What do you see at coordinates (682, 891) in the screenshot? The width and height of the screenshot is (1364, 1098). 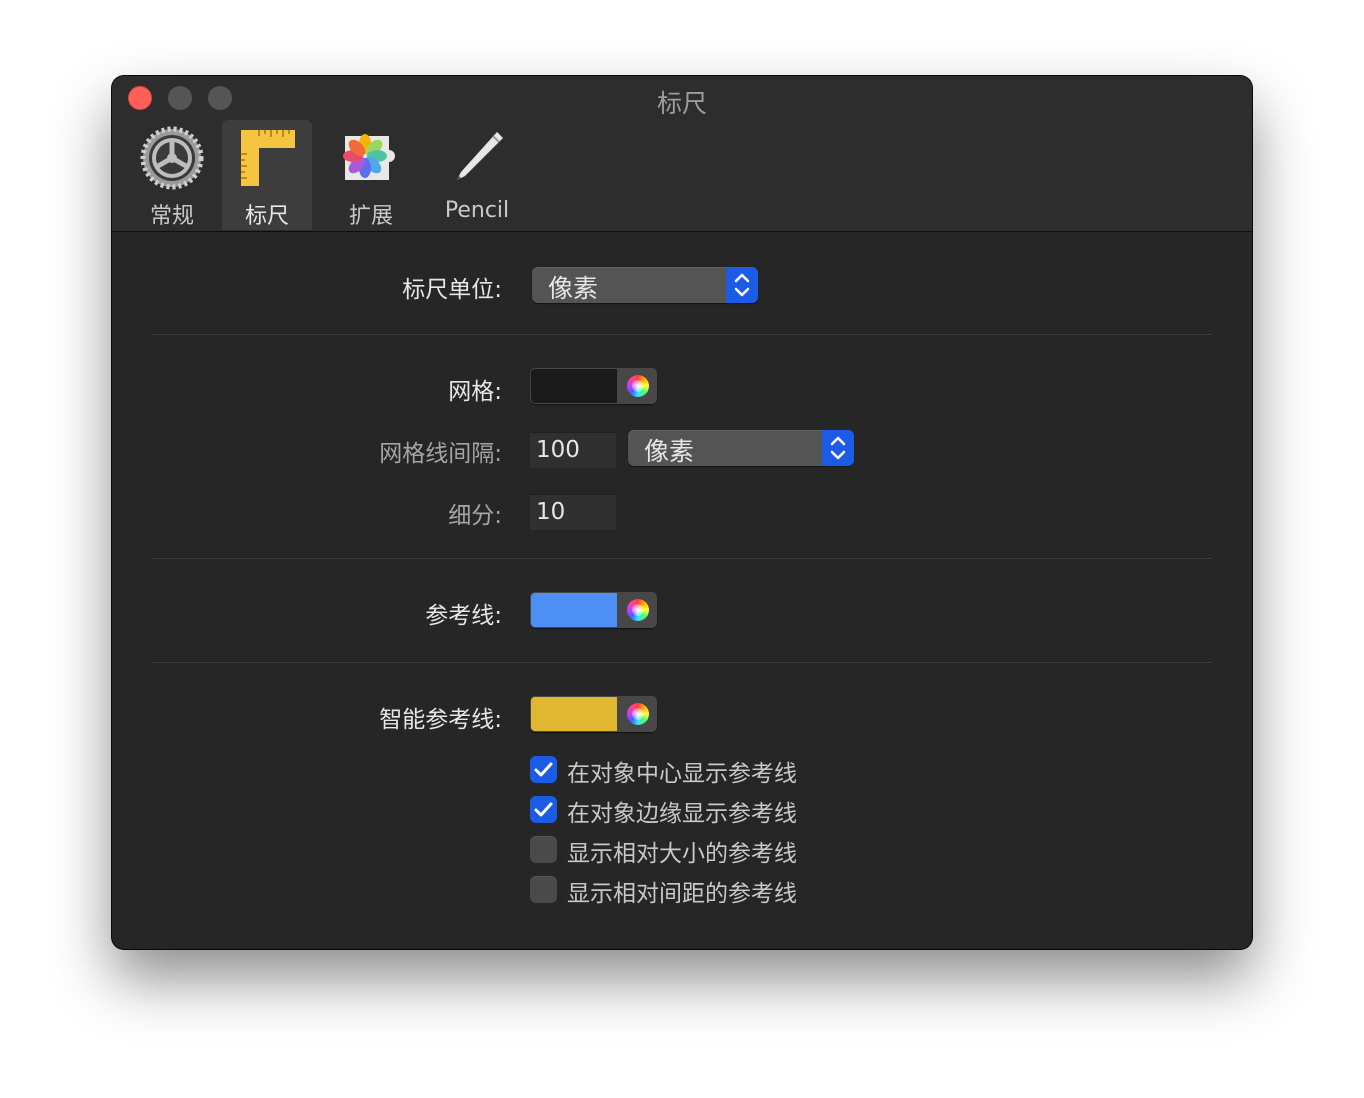 I see `relative-spacing-guides-label: 显示相对间距的参考线` at bounding box center [682, 891].